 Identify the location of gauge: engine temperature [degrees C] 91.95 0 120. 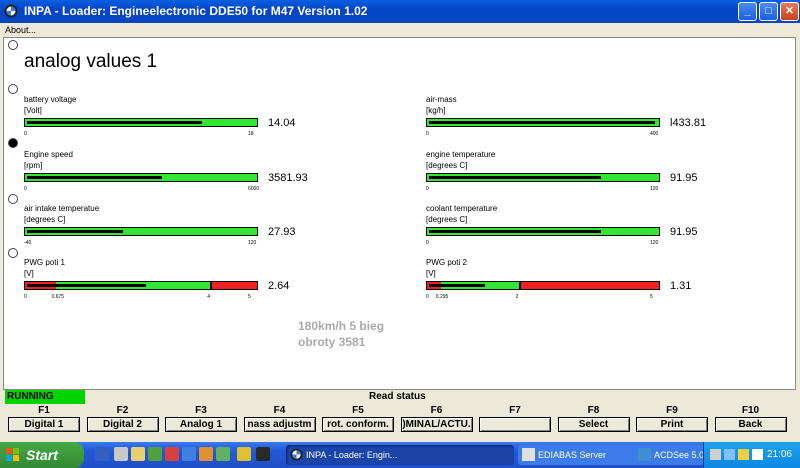
(576, 172).